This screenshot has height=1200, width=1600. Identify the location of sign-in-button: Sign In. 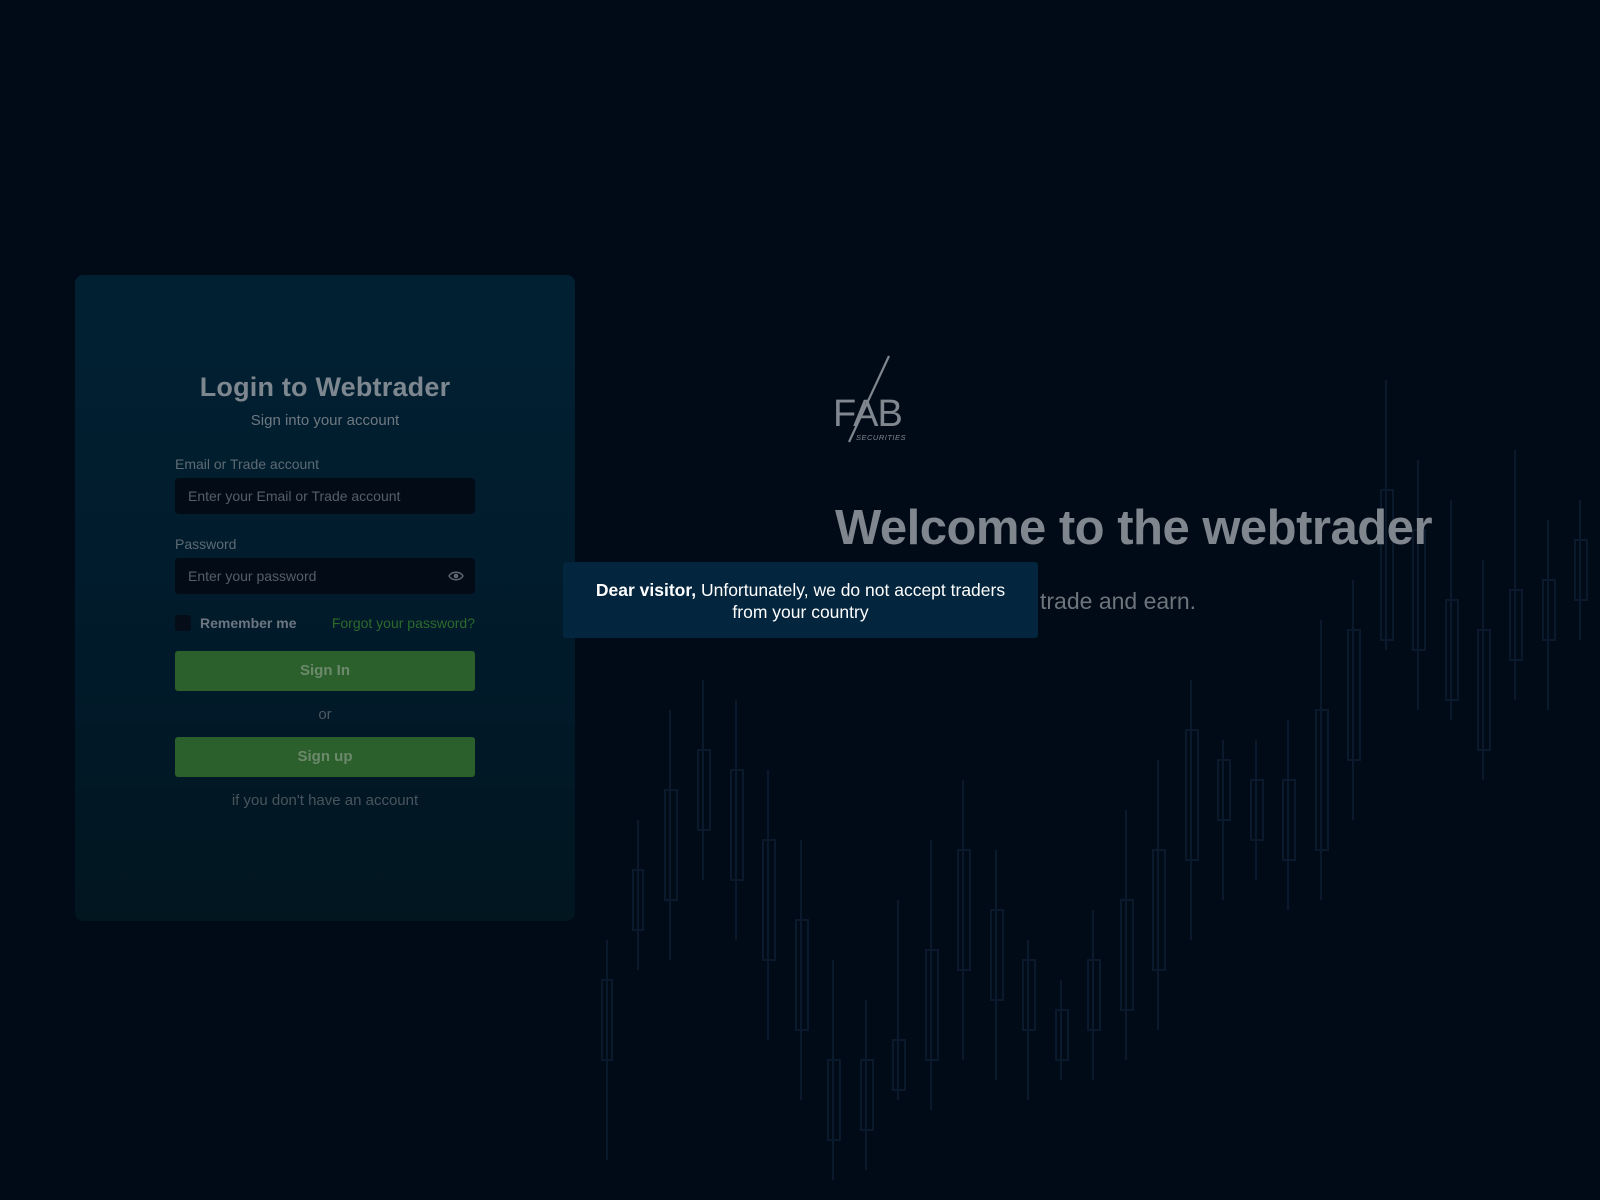
(325, 671).